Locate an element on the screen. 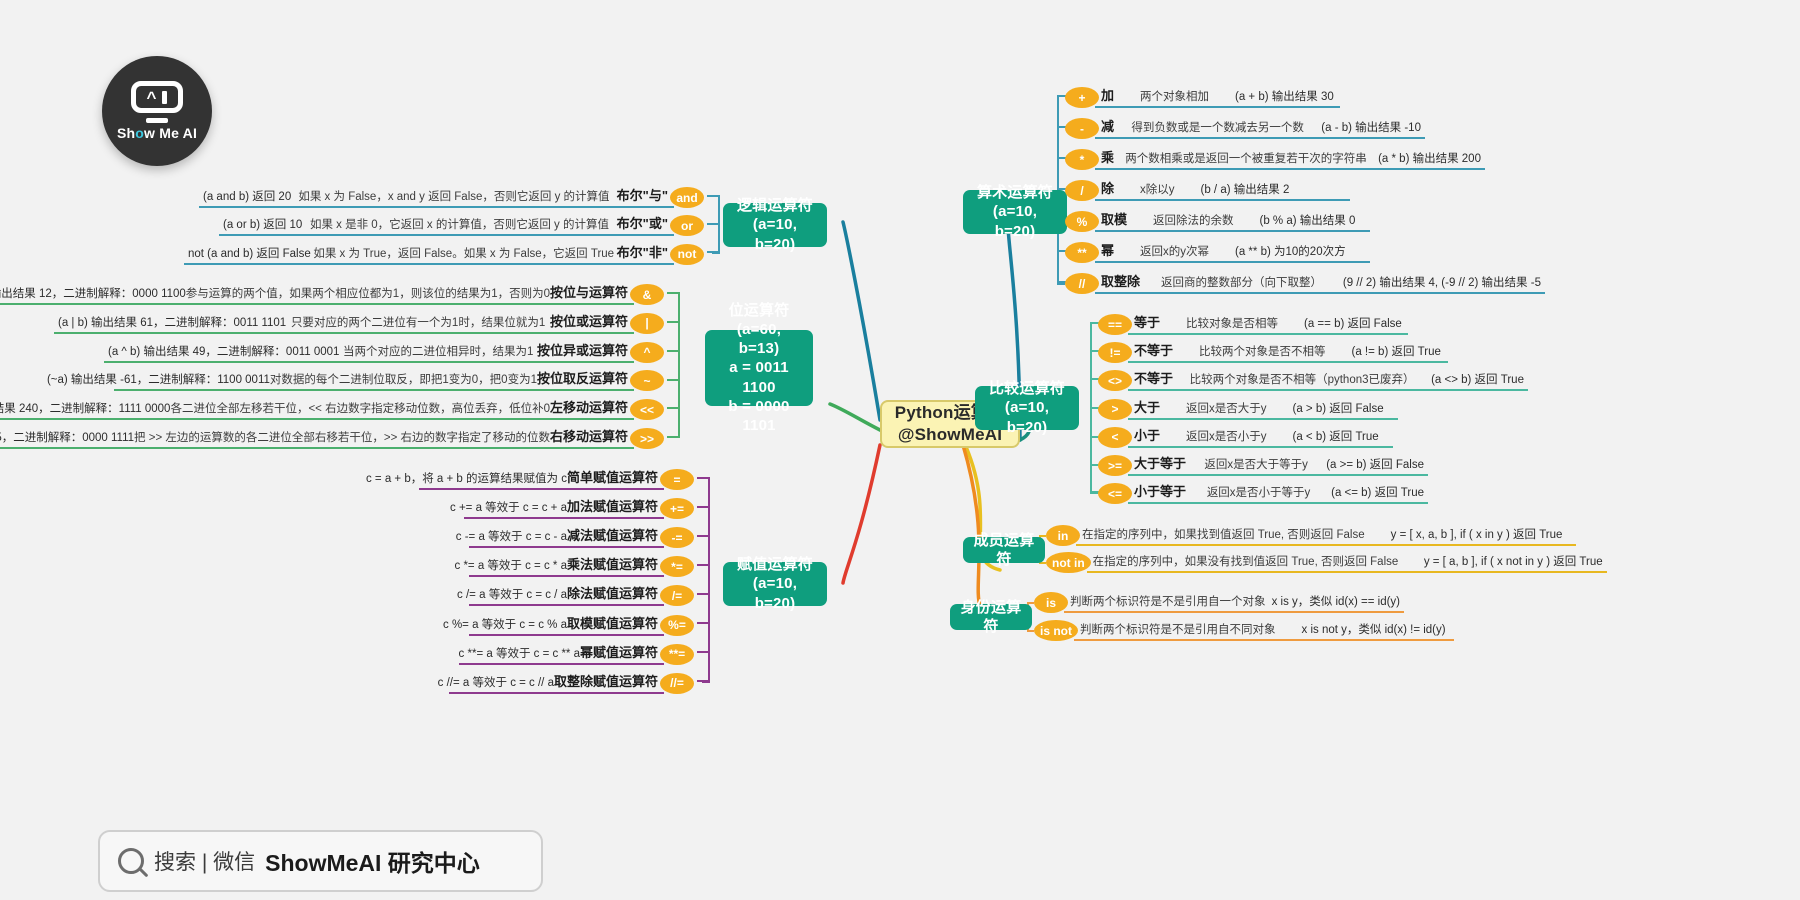 This screenshot has height=900, width=1800. leaf-row-arithmetic-0: + 加 两个对象相加 (a + b) 输出结果 30 is located at coordinates (1202, 96).